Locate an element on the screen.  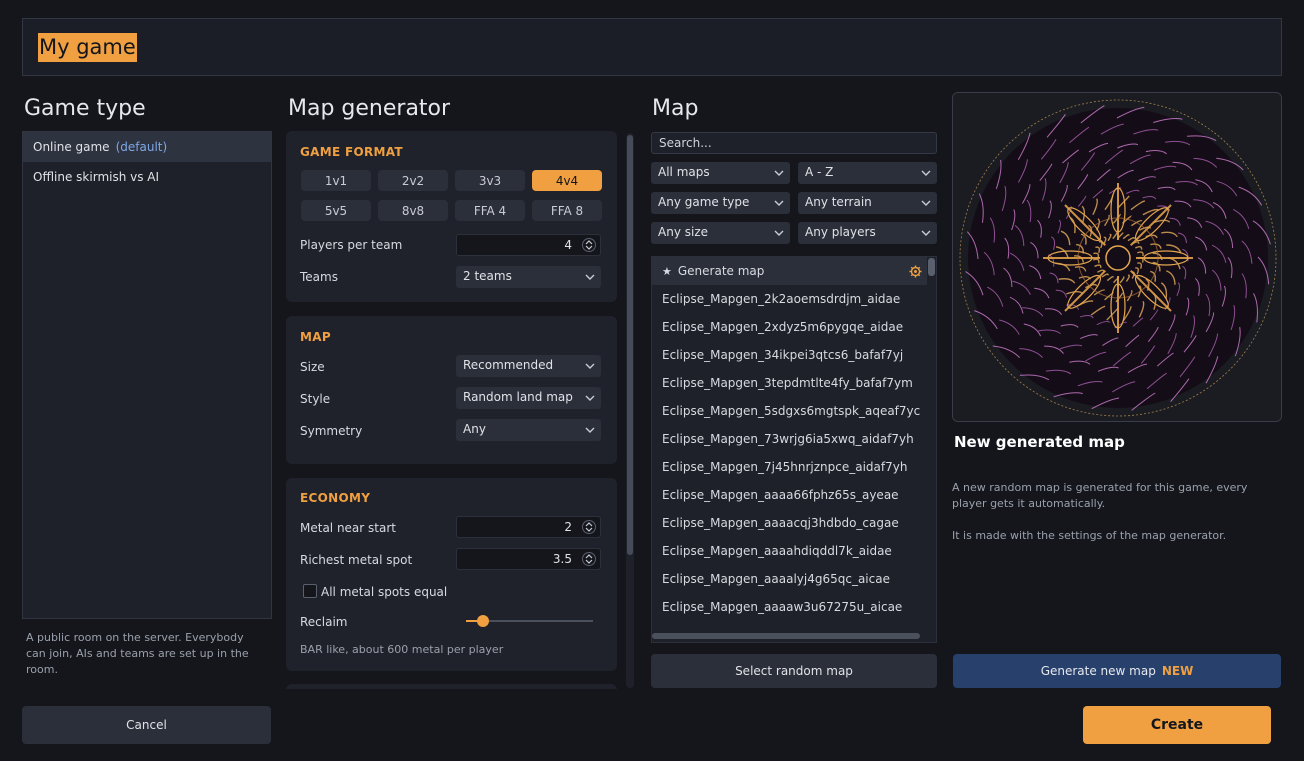
map-players-value: Any players is located at coordinates (840, 232).